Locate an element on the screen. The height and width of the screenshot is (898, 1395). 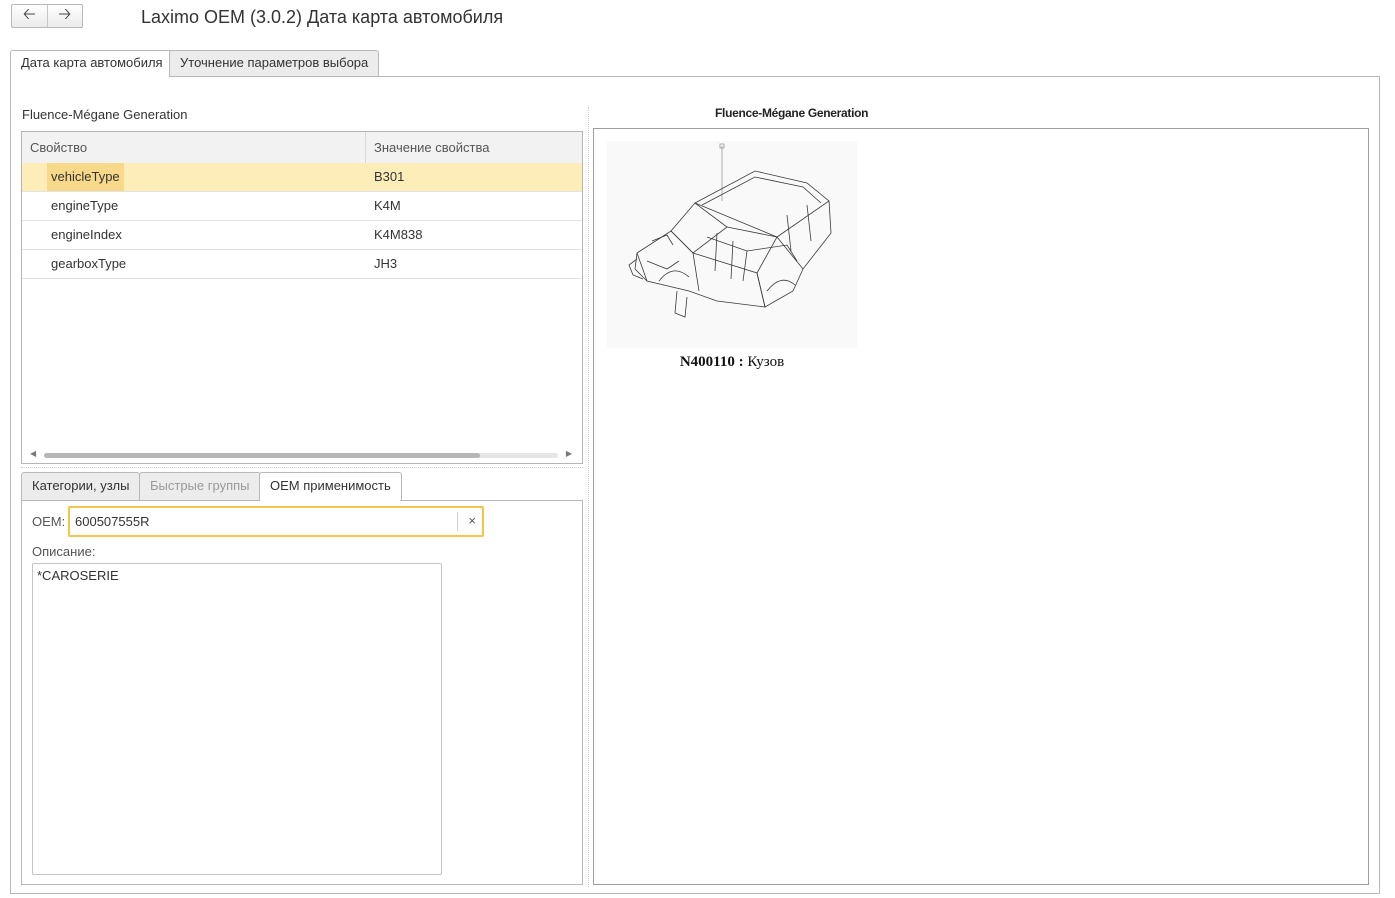
value-cell: JH3 is located at coordinates (386, 263).